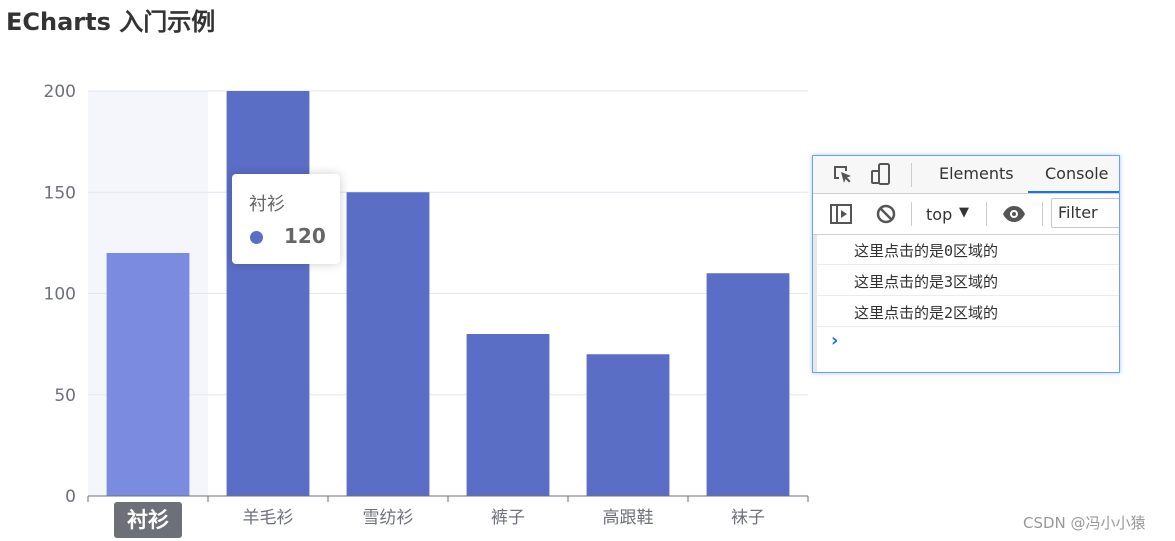 This screenshot has height=541, width=1175. Describe the element at coordinates (388, 518) in the screenshot. I see `x-tick-label: 雪纺衫` at that location.